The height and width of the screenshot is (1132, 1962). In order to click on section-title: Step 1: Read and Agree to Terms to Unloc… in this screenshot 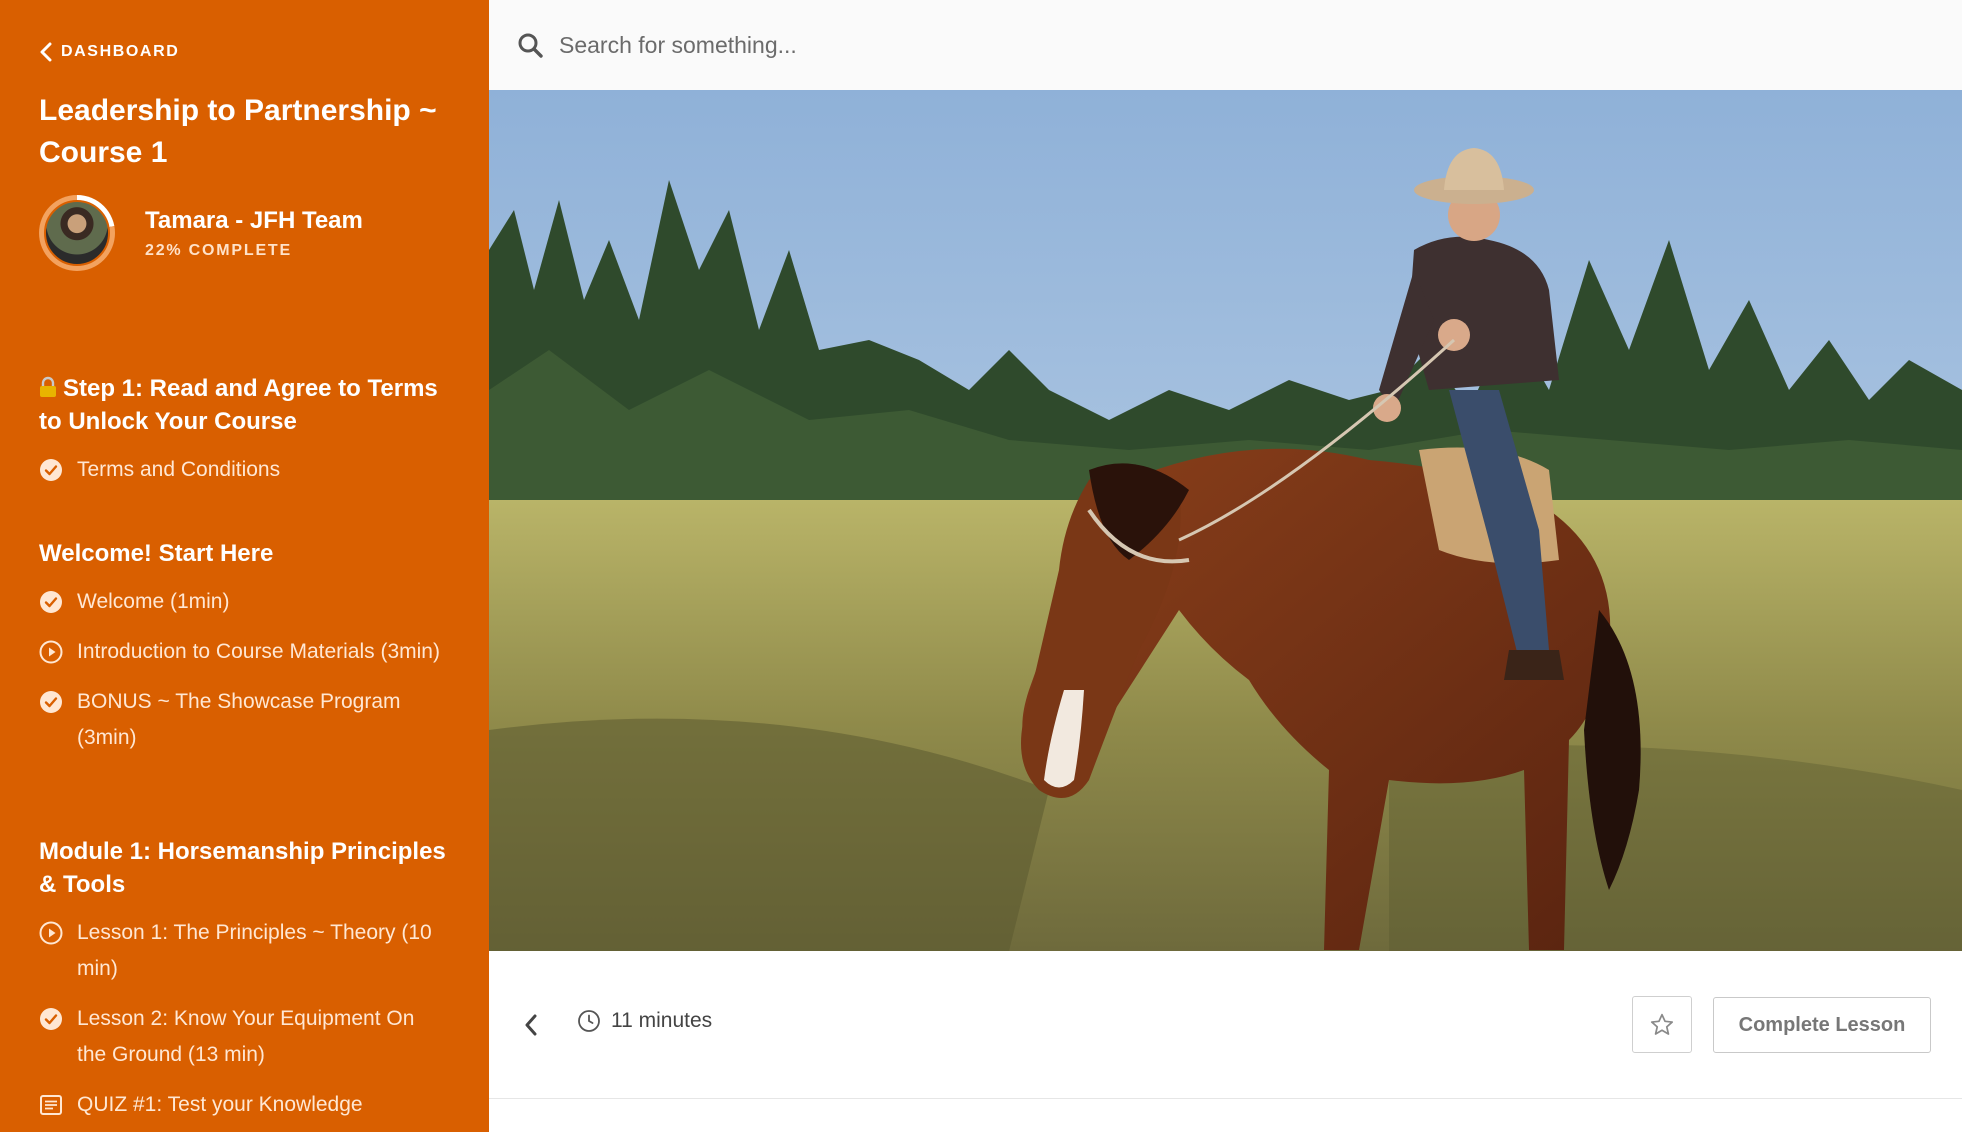, I will do `click(238, 405)`.